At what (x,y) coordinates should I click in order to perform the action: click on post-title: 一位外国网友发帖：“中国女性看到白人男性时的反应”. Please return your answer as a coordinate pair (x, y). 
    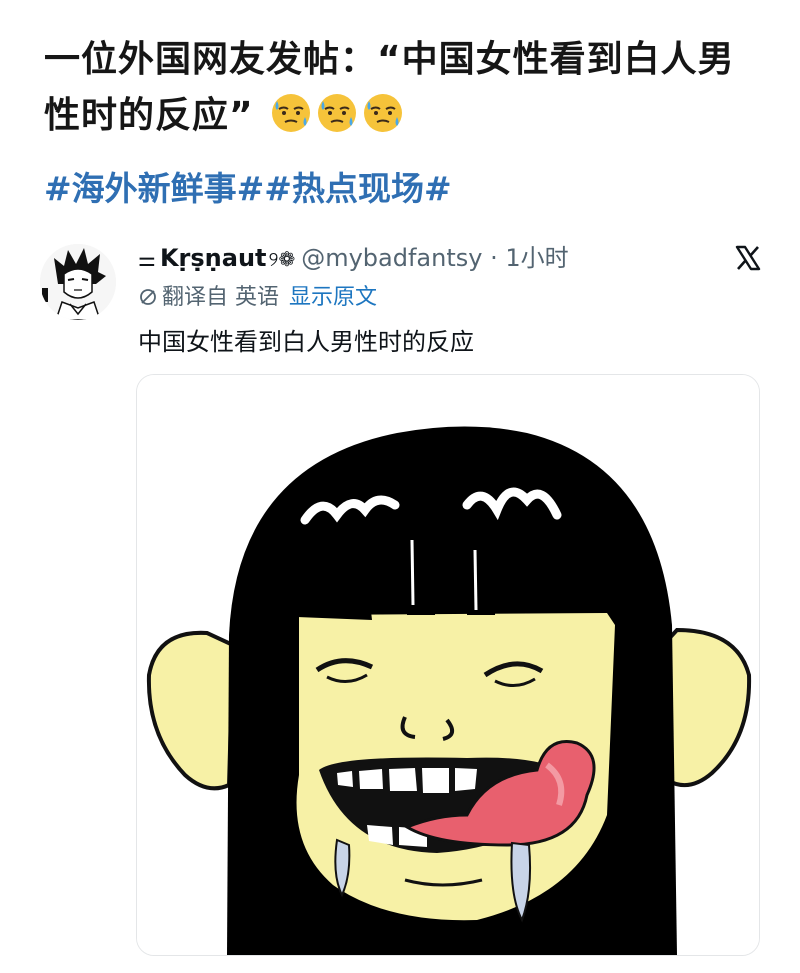
    Looking at the image, I should click on (404, 88).